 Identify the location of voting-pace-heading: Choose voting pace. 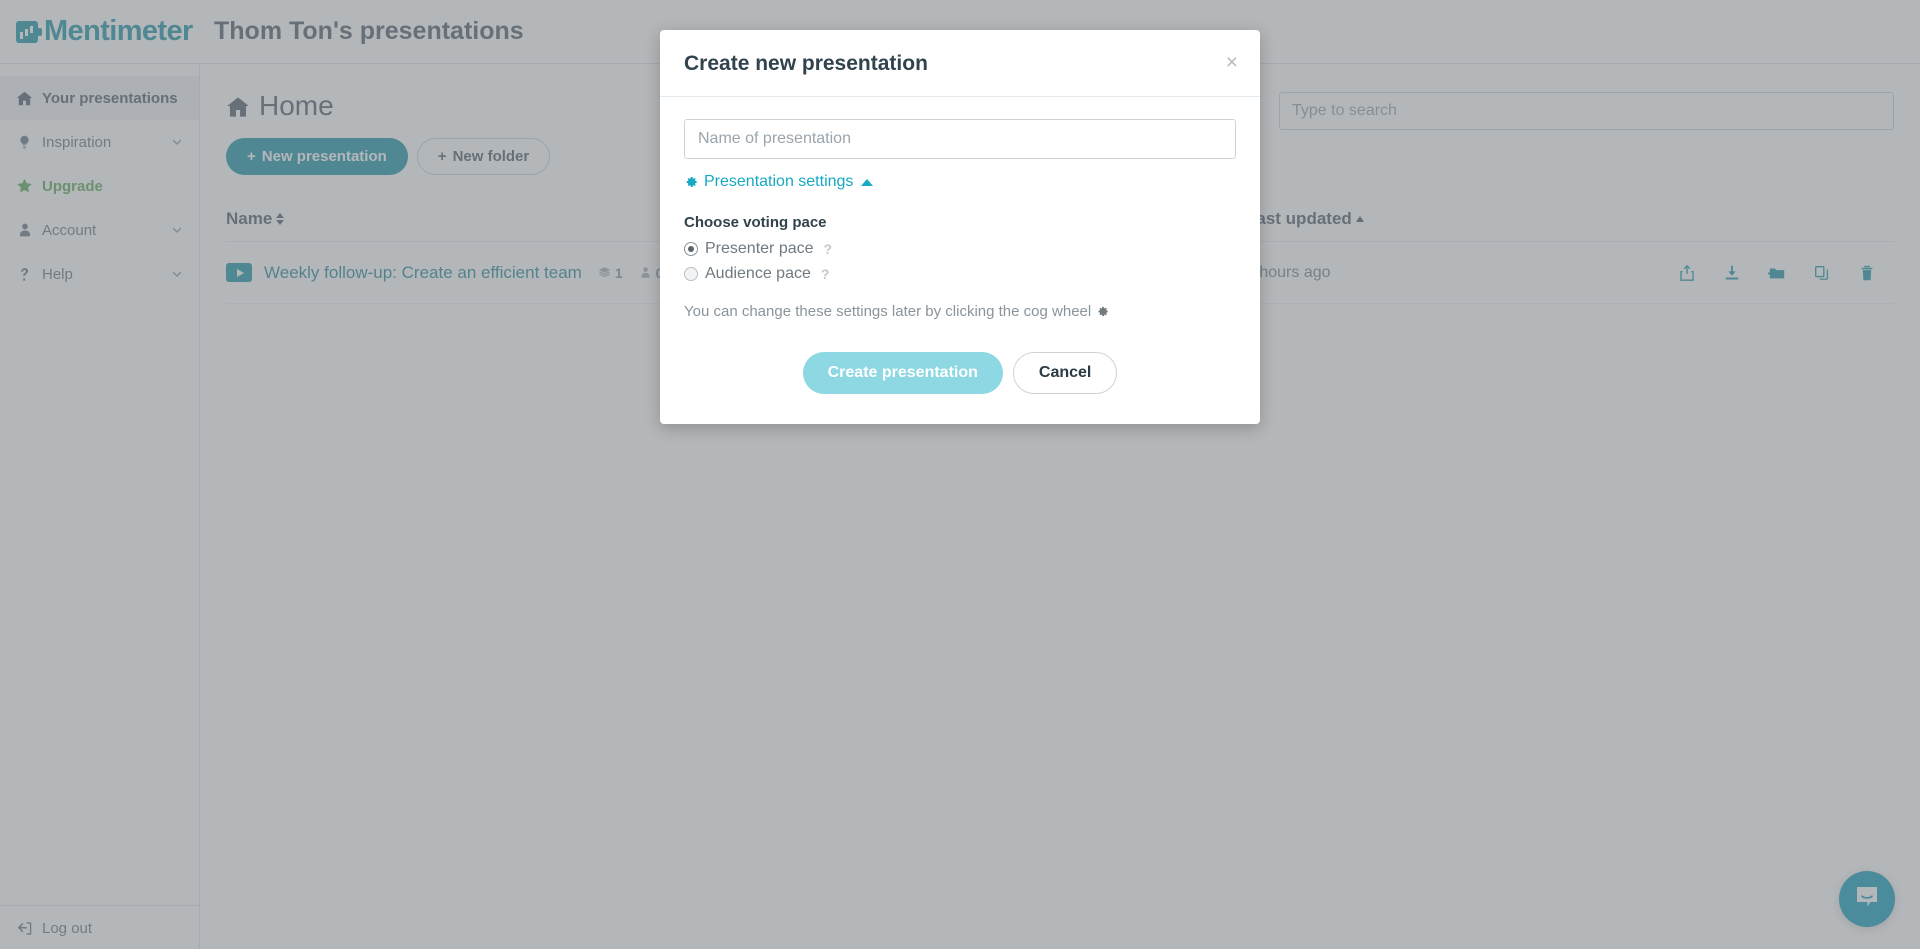
(755, 222).